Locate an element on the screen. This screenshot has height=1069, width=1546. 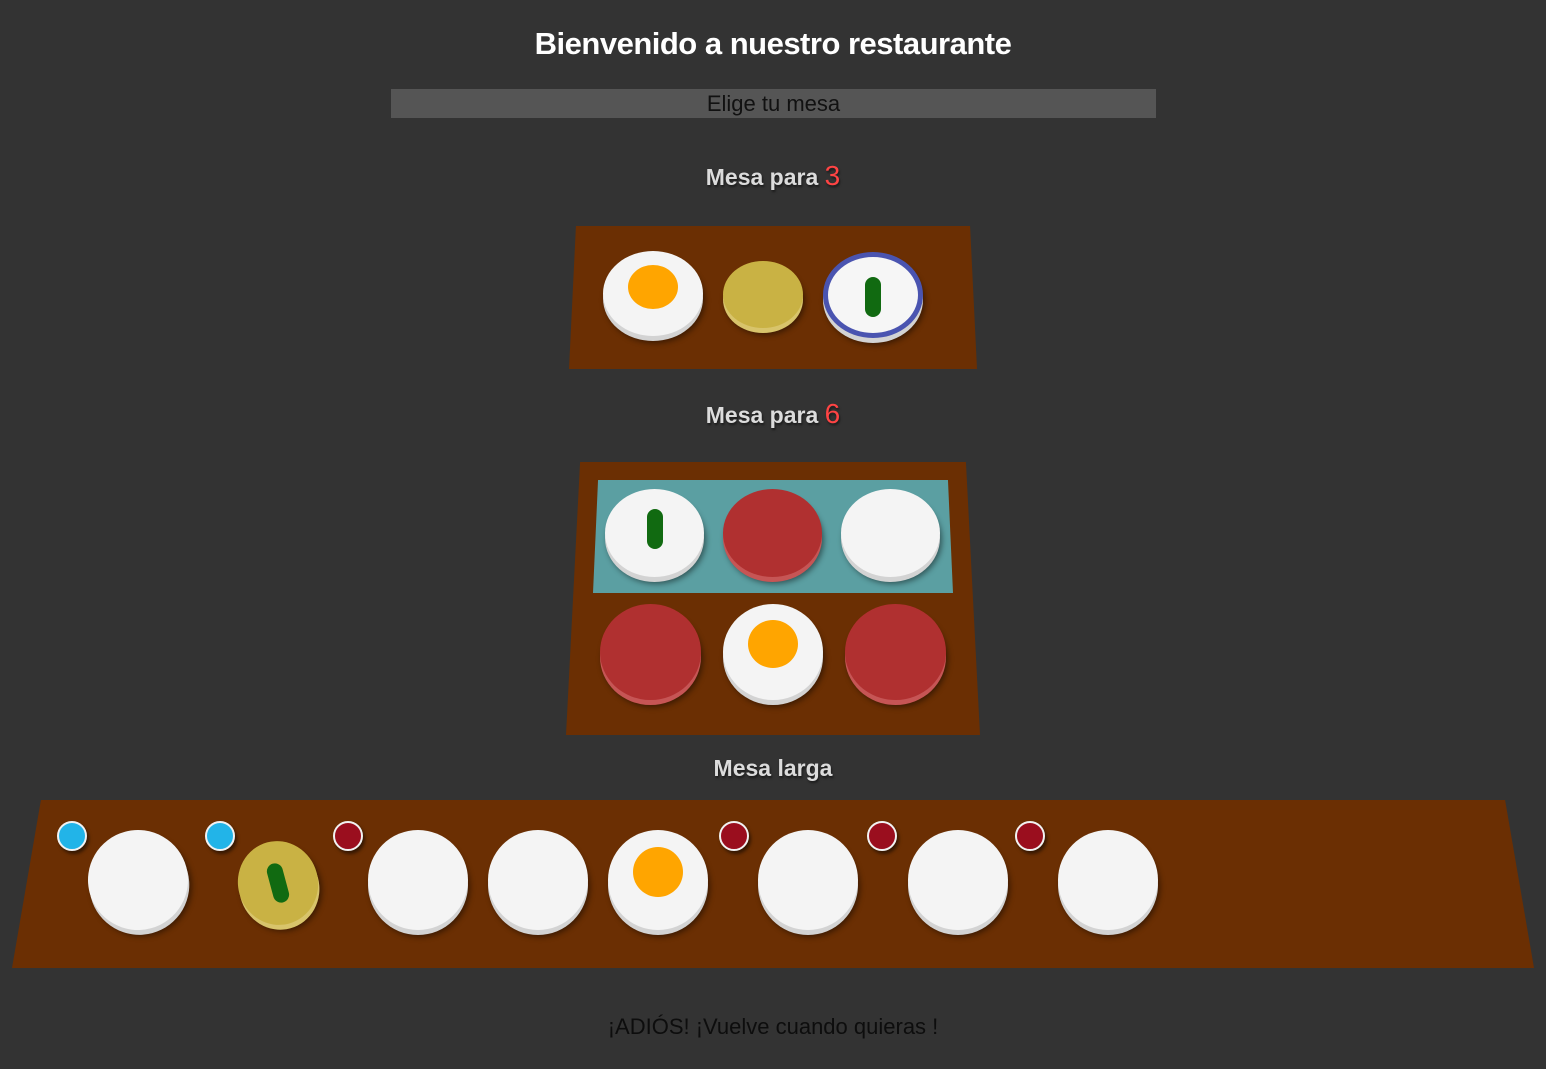
table-6-label: Mesa para 6 is located at coordinates (773, 414).